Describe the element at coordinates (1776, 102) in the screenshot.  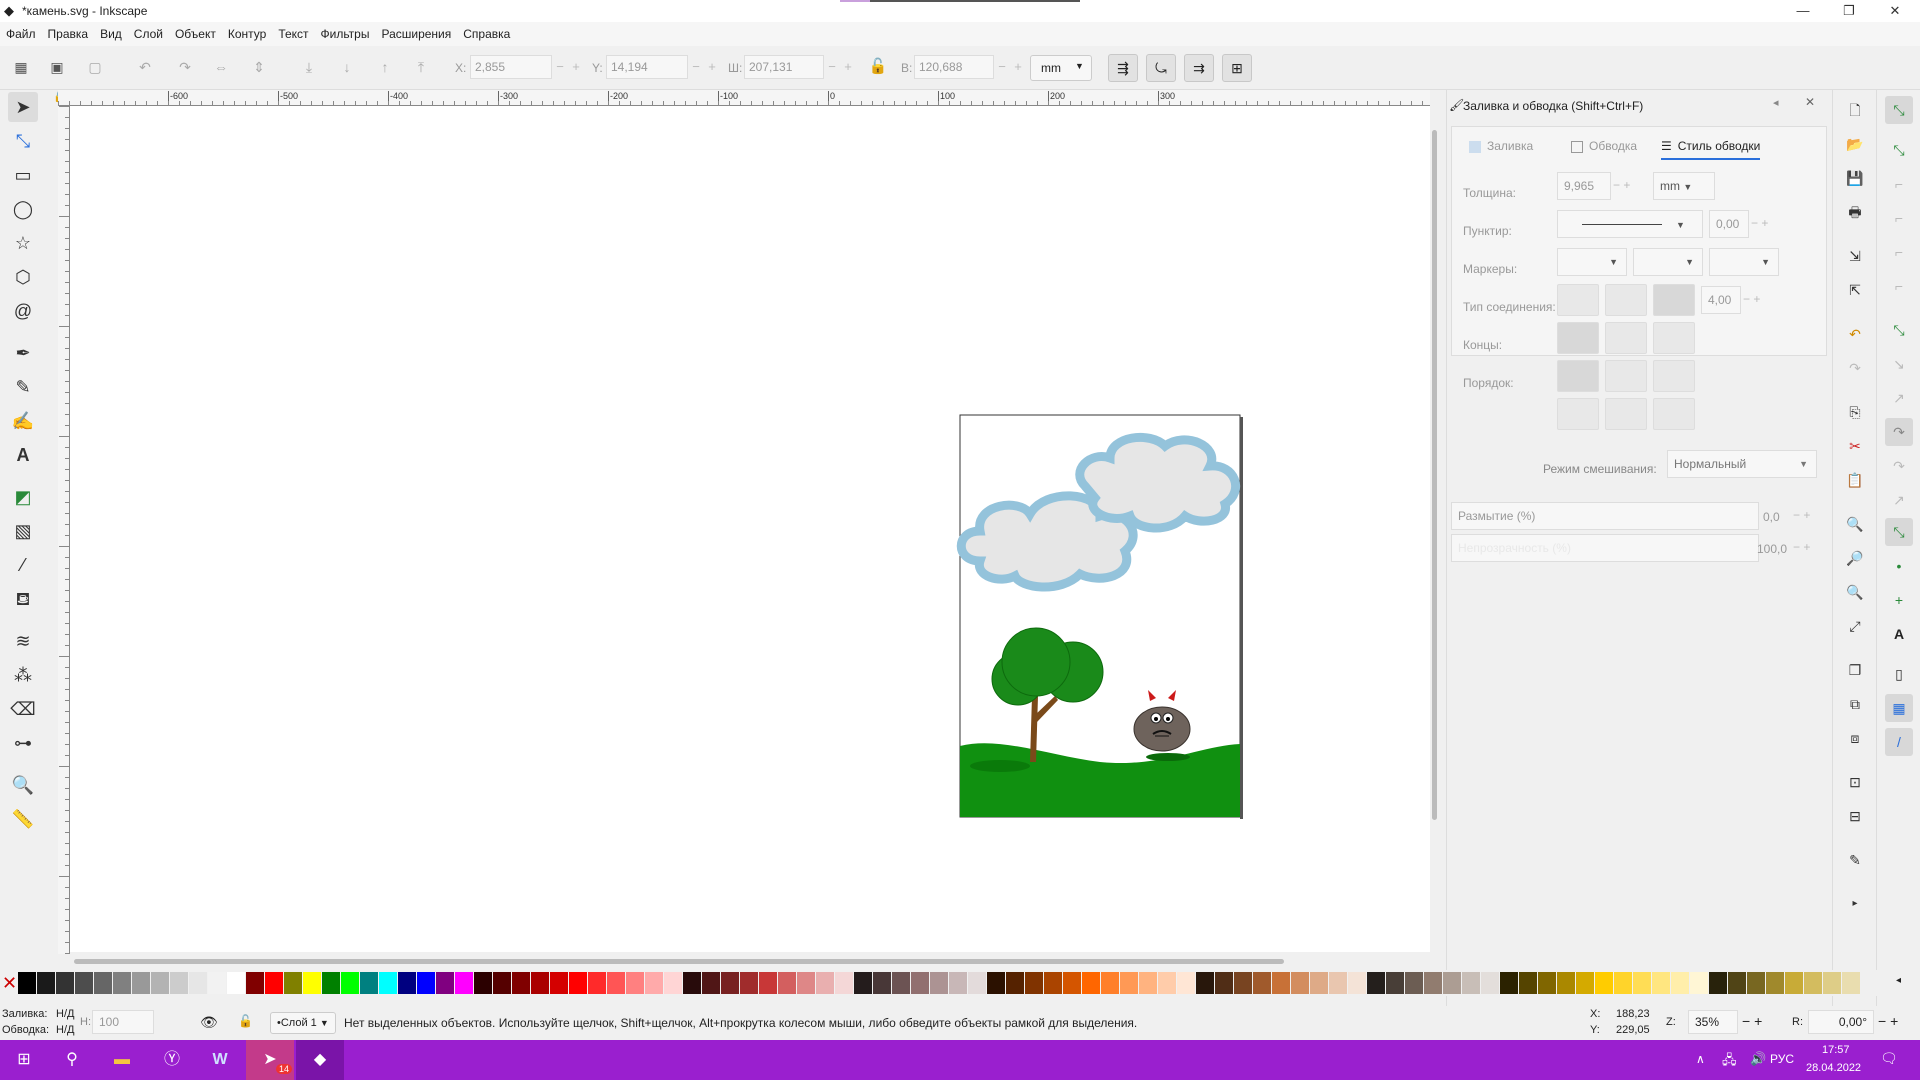
I see `panel-iconify-icon: ◂` at that location.